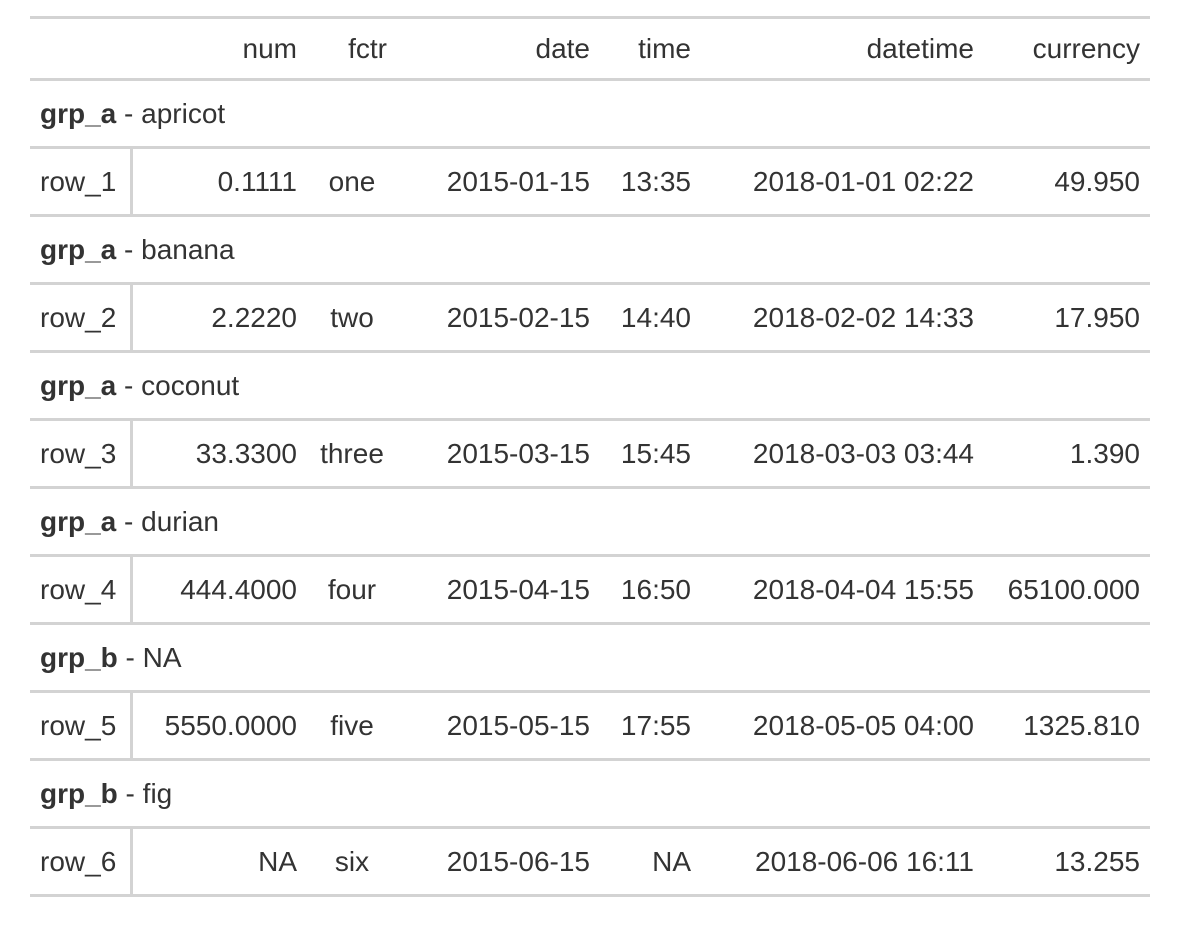  I want to click on date-cell: 2015-03-15, so click(498, 453).